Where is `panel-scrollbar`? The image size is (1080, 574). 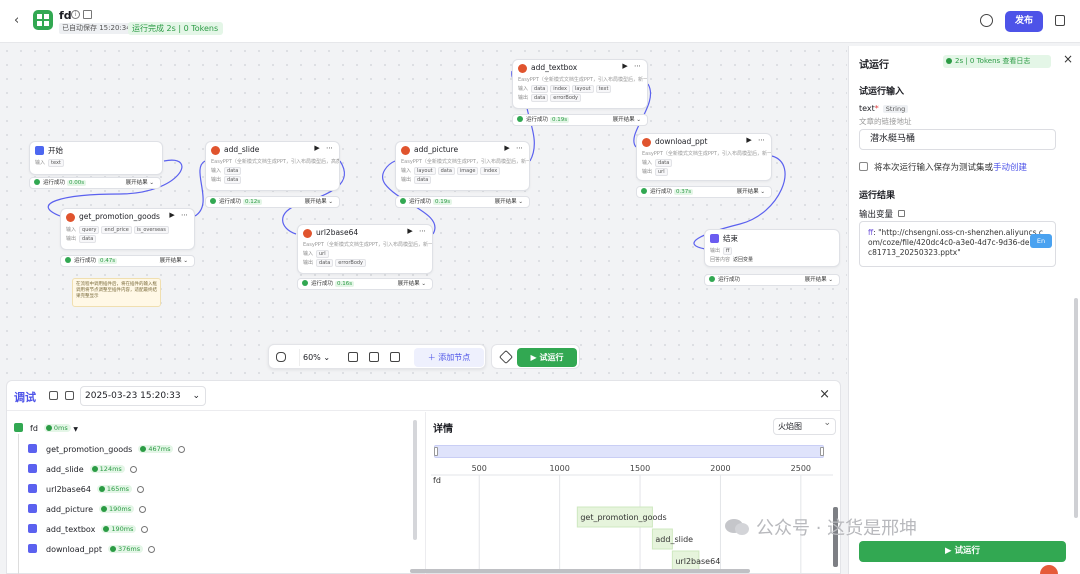 panel-scrollbar is located at coordinates (1076, 408).